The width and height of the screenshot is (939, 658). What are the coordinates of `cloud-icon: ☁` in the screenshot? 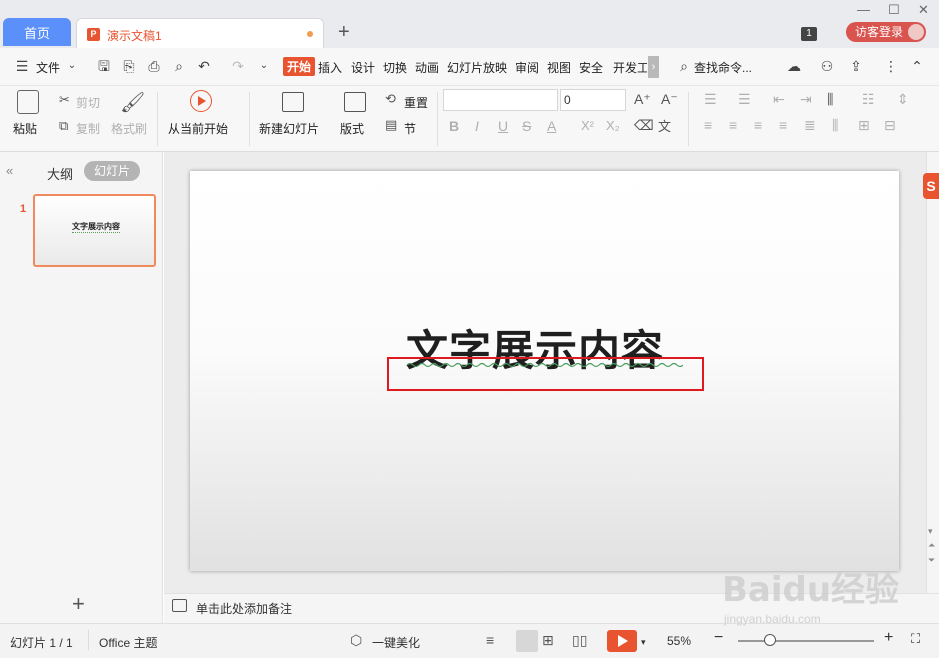 It's located at (794, 66).